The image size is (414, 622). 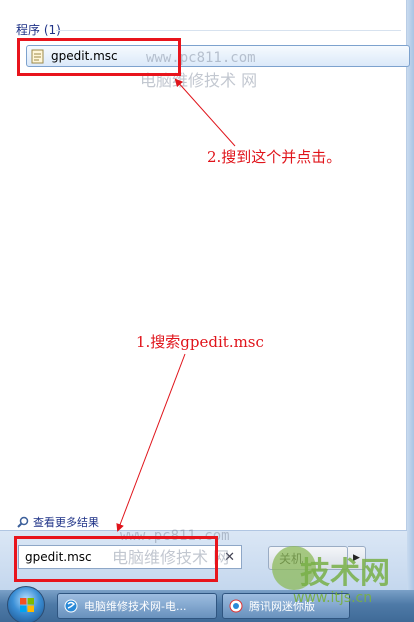 What do you see at coordinates (410, 295) in the screenshot?
I see `start-menu-right-pane` at bounding box center [410, 295].